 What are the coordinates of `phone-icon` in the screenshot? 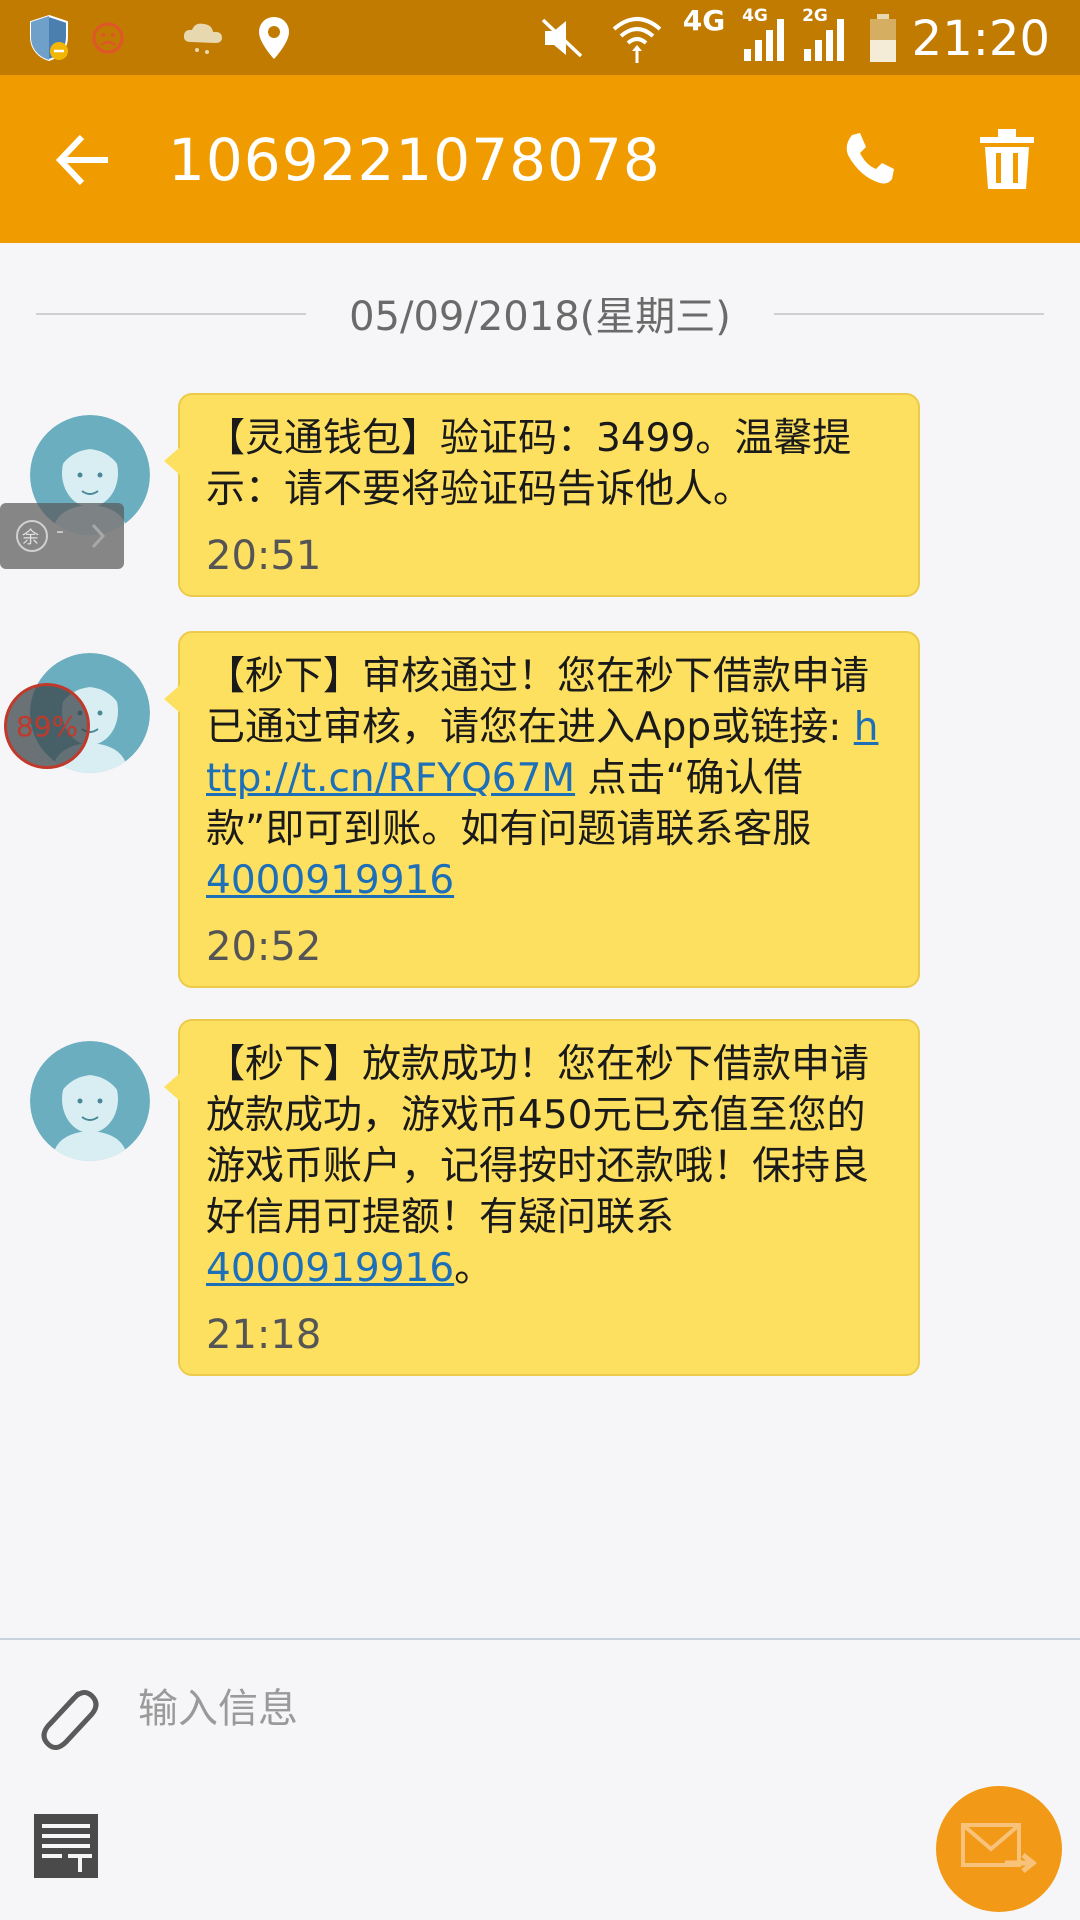 It's located at (870, 158).